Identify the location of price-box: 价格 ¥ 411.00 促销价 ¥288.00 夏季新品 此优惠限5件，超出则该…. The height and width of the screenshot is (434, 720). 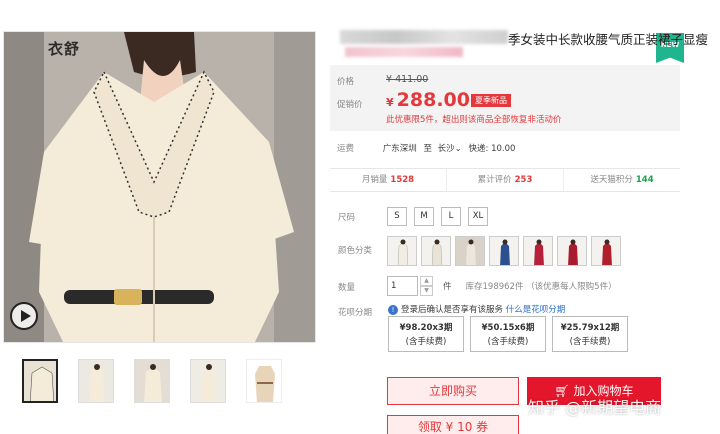
(505, 98).